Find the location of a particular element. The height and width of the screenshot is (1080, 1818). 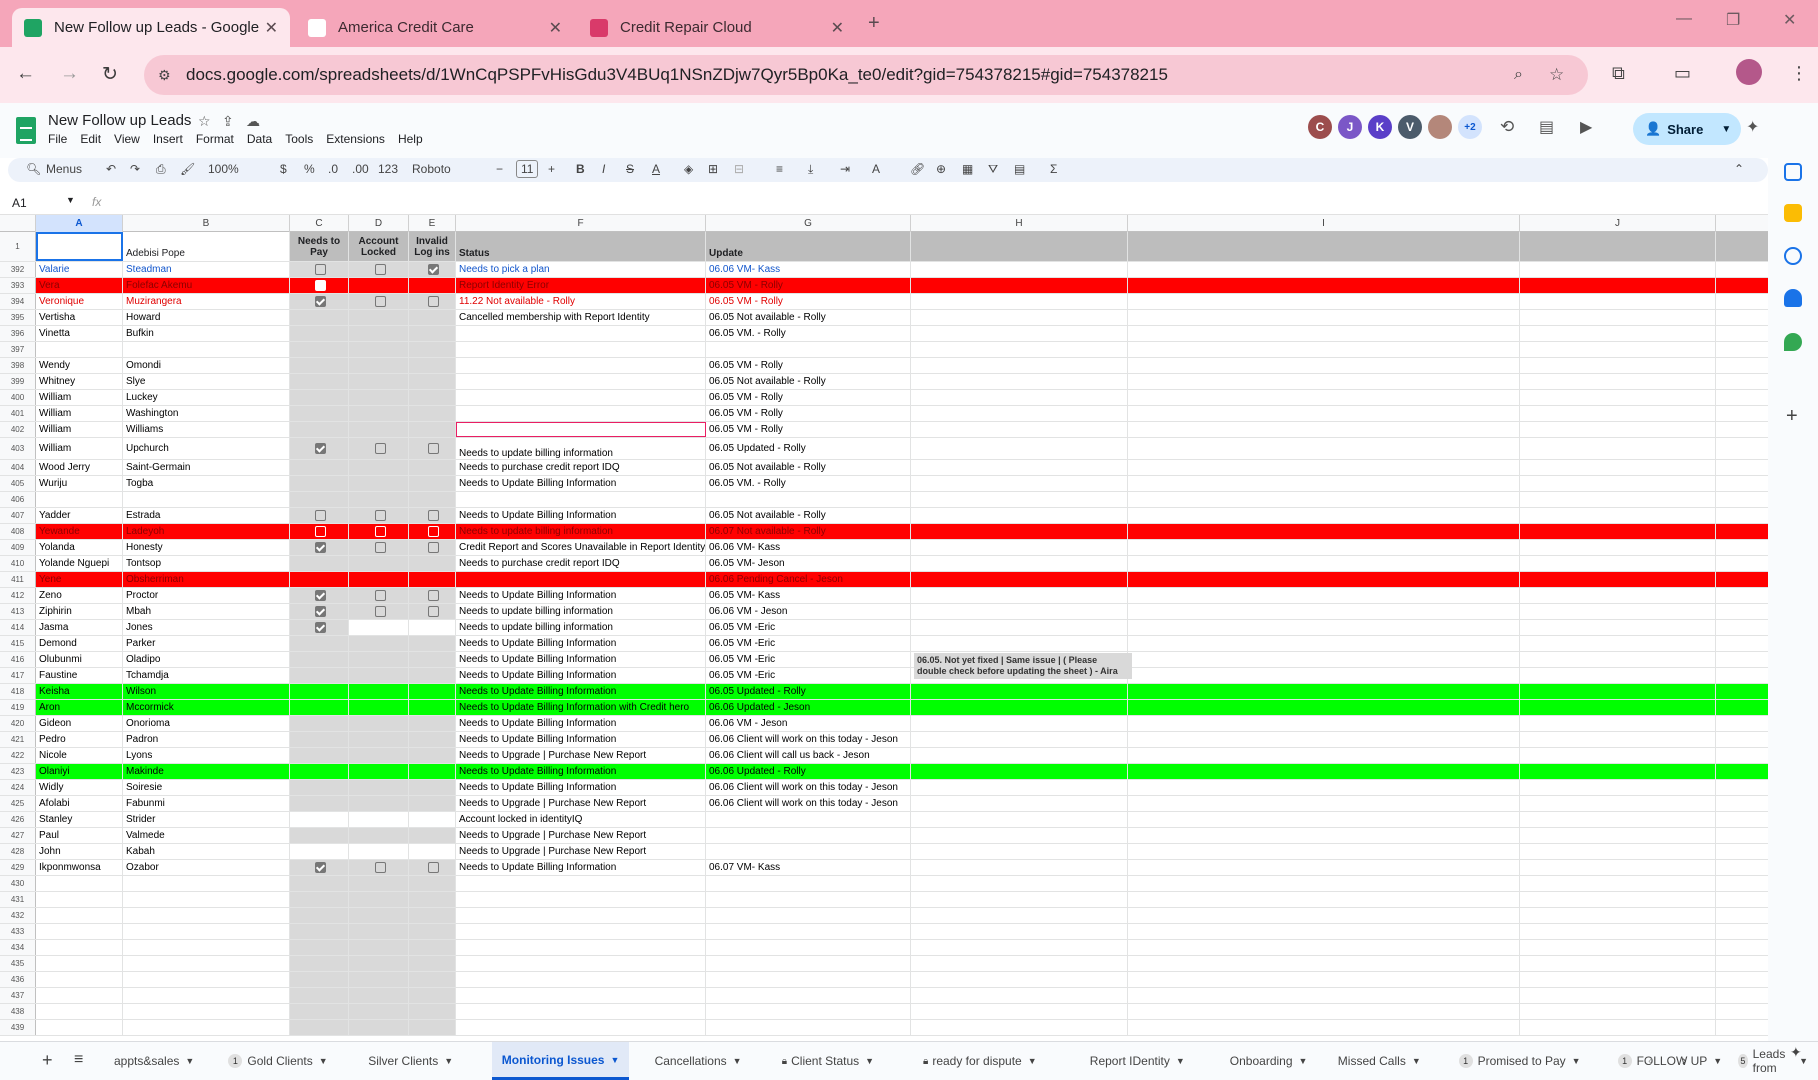

strikethrough-button: S is located at coordinates (630, 169).